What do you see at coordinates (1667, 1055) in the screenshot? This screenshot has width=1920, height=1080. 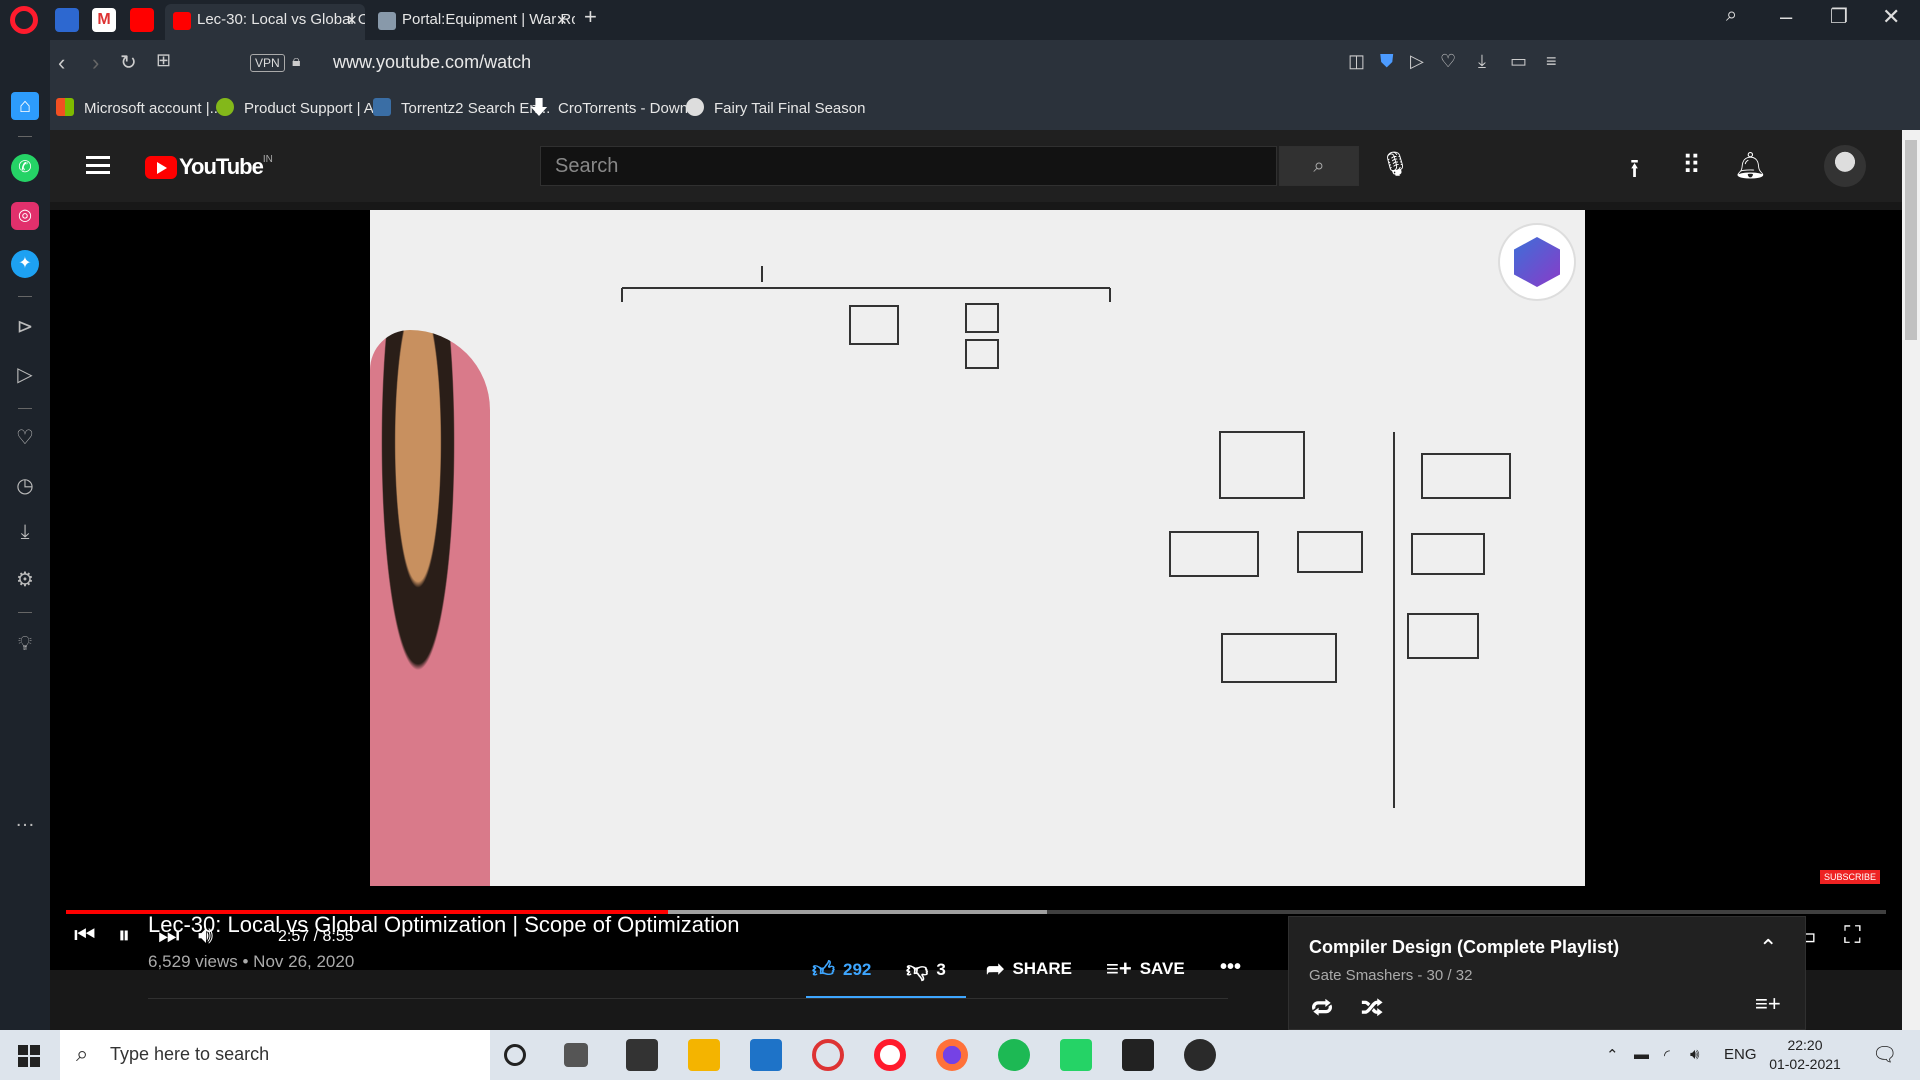 I see `wifi-icon: ◜` at bounding box center [1667, 1055].